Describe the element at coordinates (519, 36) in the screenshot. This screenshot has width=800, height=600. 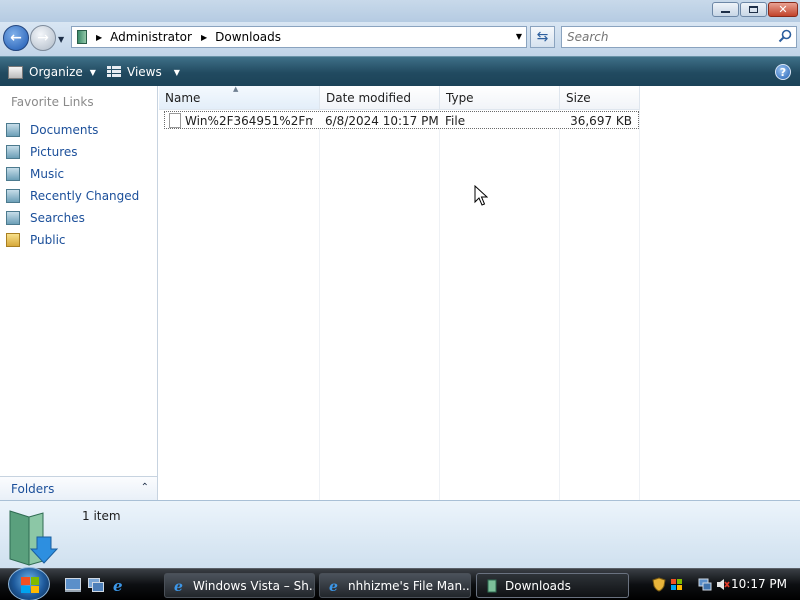
I see `address-dropdown-icon: ▼` at that location.